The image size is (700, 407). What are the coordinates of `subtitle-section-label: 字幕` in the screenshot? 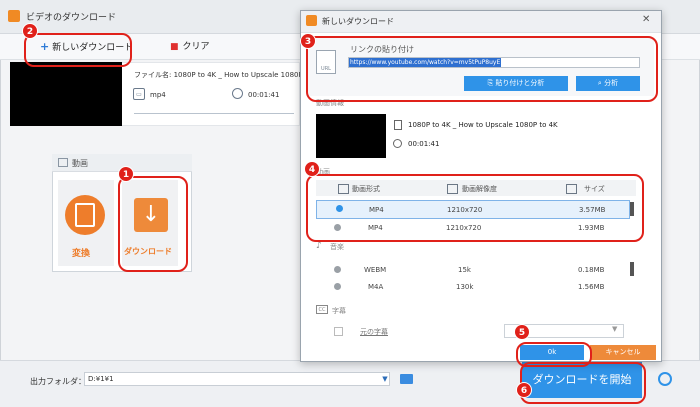 It's located at (339, 311).